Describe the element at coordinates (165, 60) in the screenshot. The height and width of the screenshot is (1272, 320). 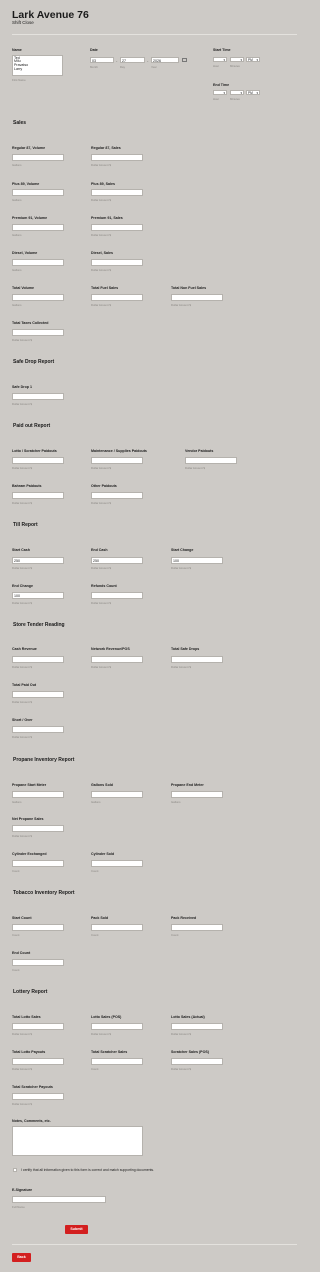
I see `date-year-input: 2026` at that location.